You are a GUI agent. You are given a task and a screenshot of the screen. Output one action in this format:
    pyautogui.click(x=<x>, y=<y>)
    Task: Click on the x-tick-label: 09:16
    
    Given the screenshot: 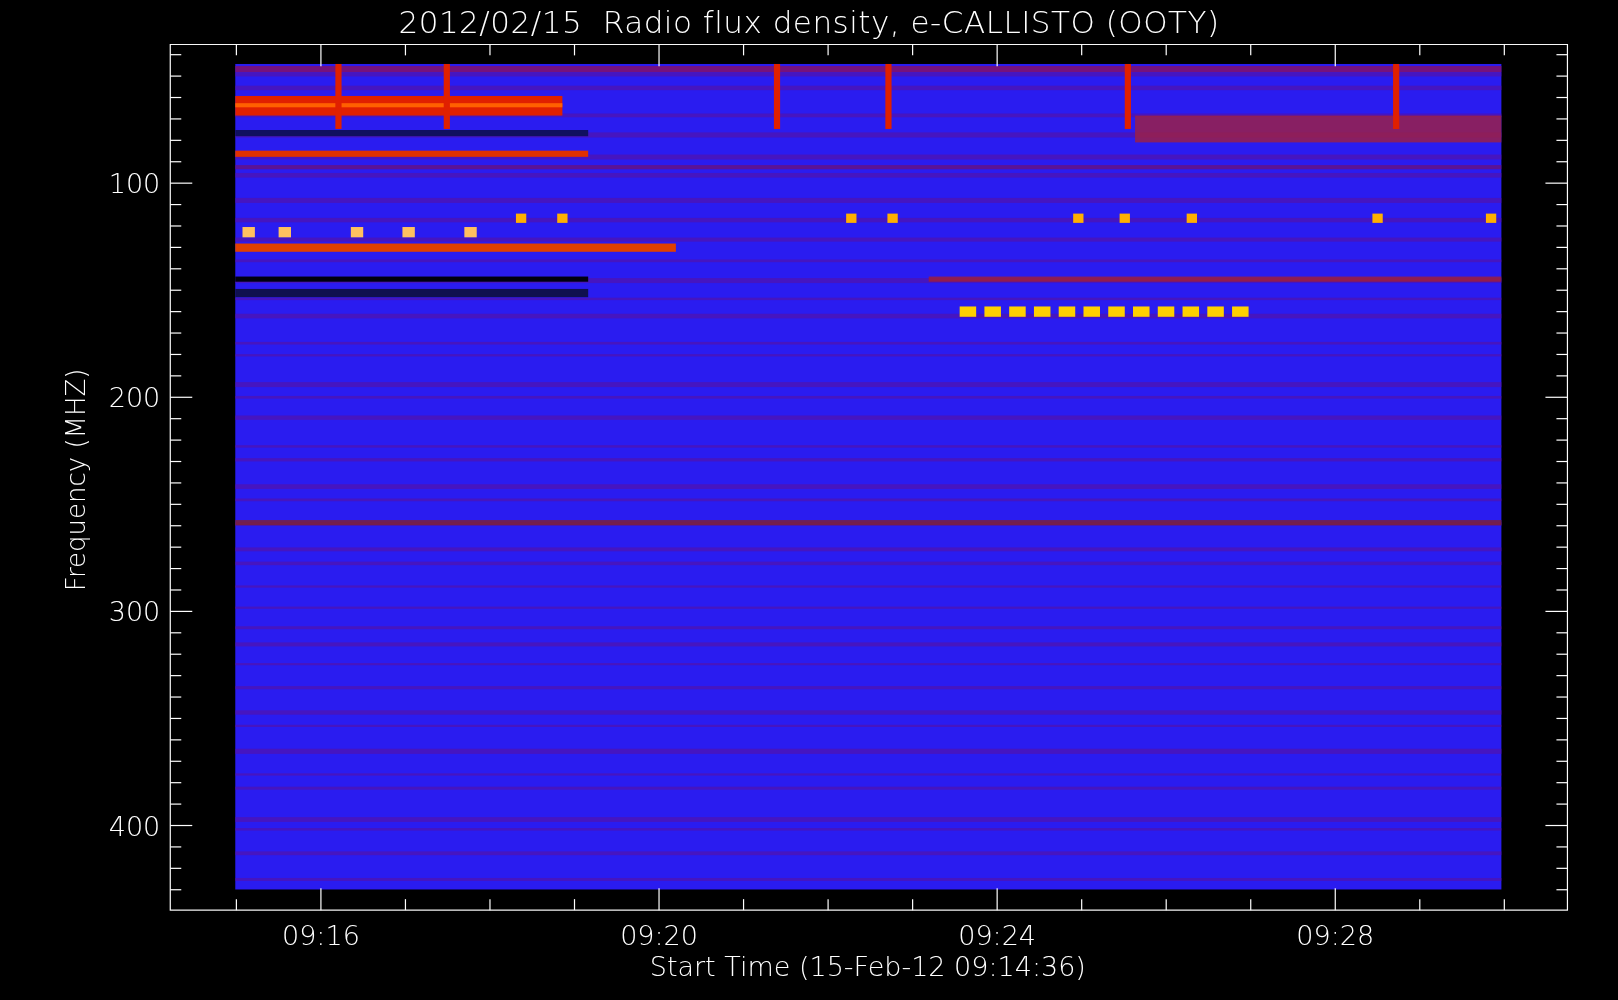 What is the action you would take?
    pyautogui.click(x=321, y=936)
    